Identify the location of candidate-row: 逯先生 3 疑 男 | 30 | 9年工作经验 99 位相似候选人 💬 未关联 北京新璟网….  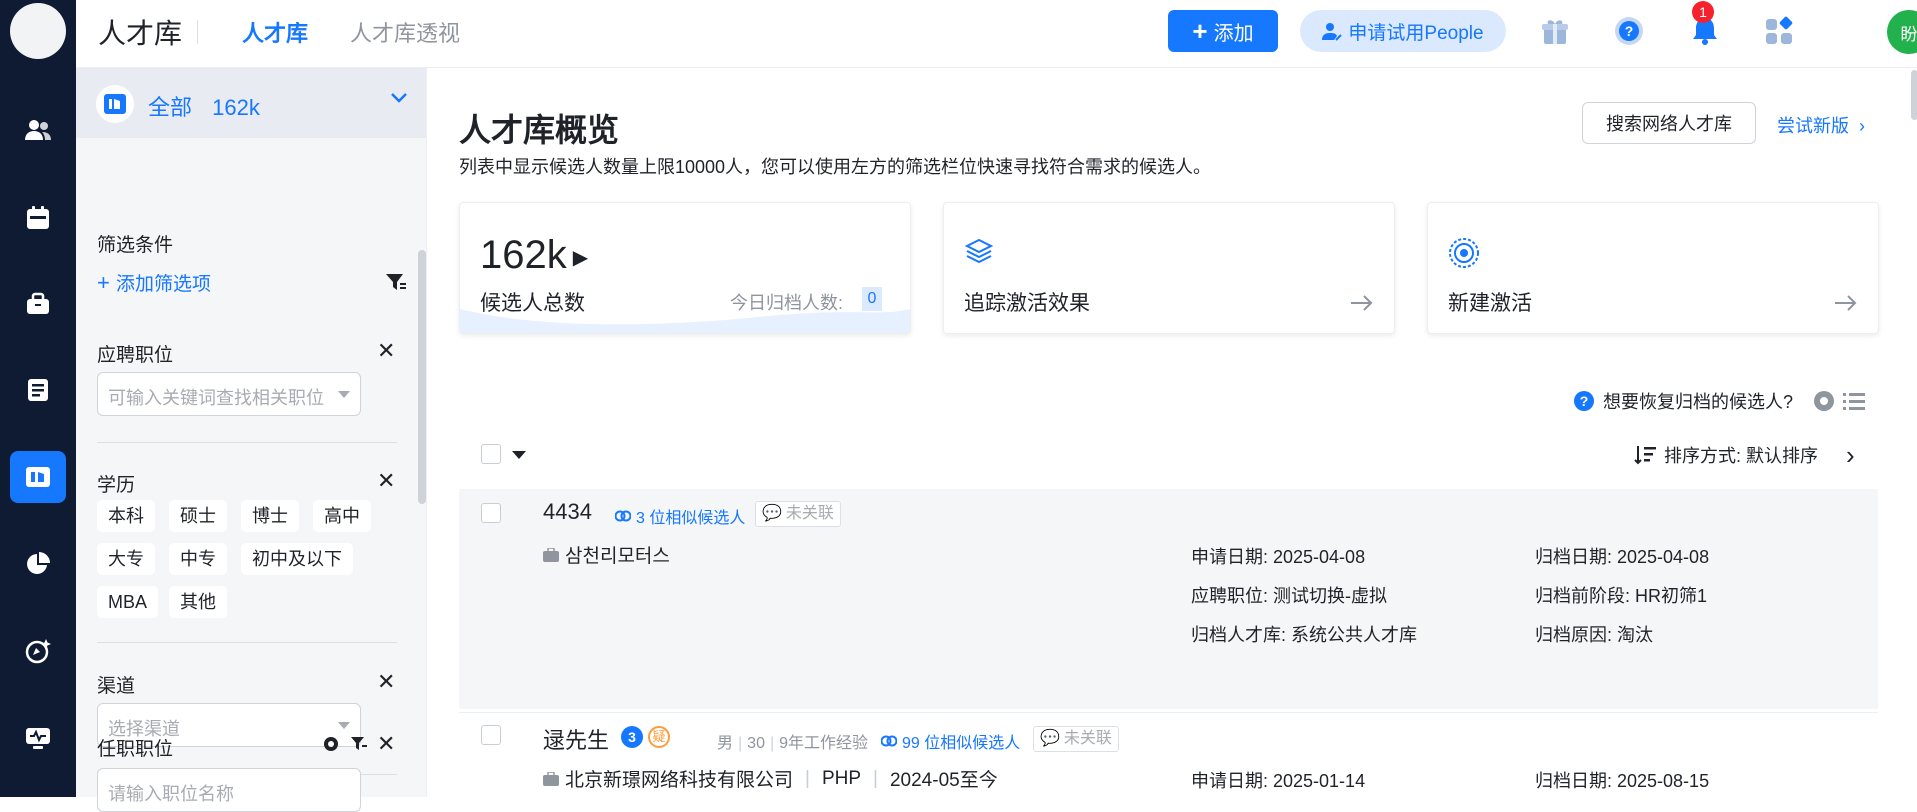
(1168, 754).